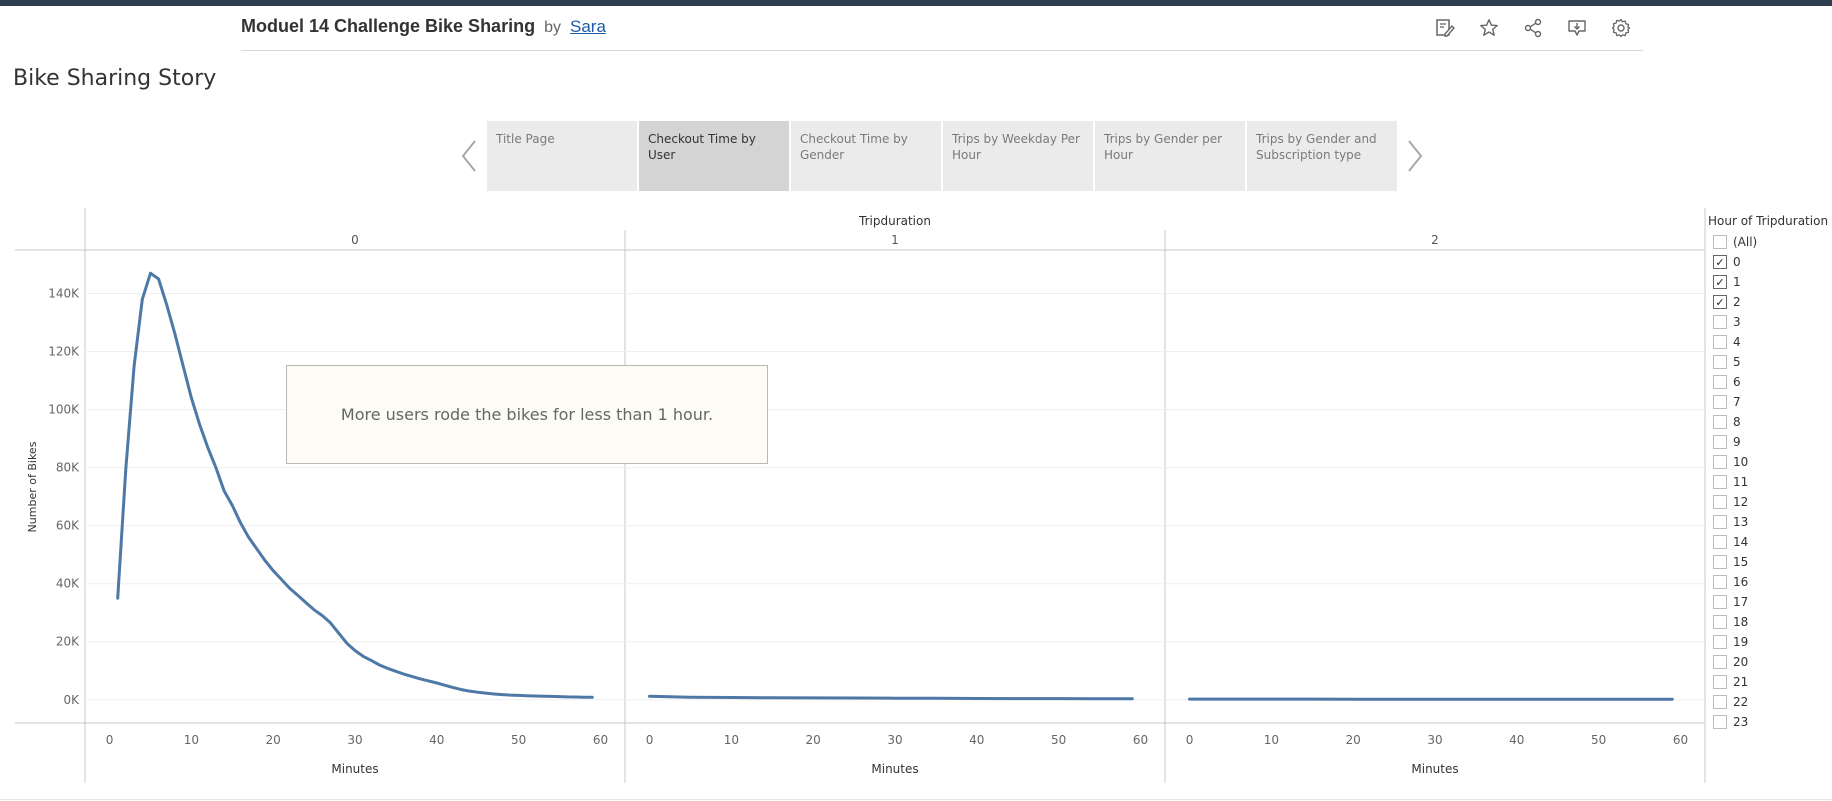 Image resolution: width=1832 pixels, height=801 pixels. What do you see at coordinates (1770, 682) in the screenshot?
I see `filter-item-21: 21` at bounding box center [1770, 682].